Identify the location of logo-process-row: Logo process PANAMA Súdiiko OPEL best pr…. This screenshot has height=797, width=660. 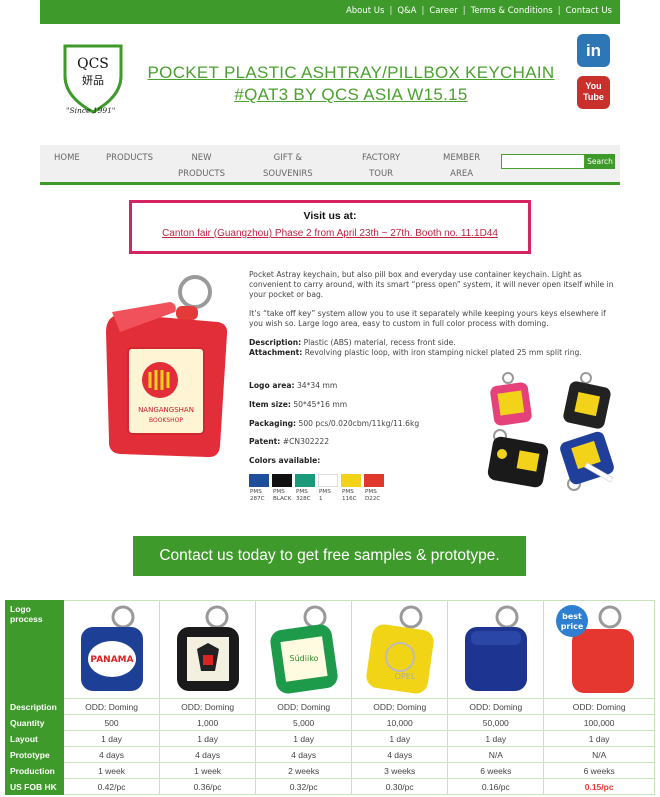
(330, 649).